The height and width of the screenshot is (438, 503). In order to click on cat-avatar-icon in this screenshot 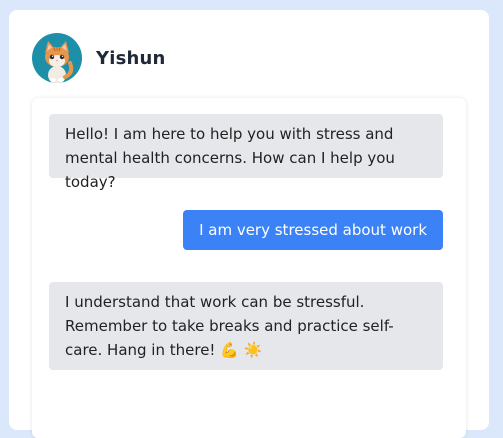, I will do `click(59, 62)`.